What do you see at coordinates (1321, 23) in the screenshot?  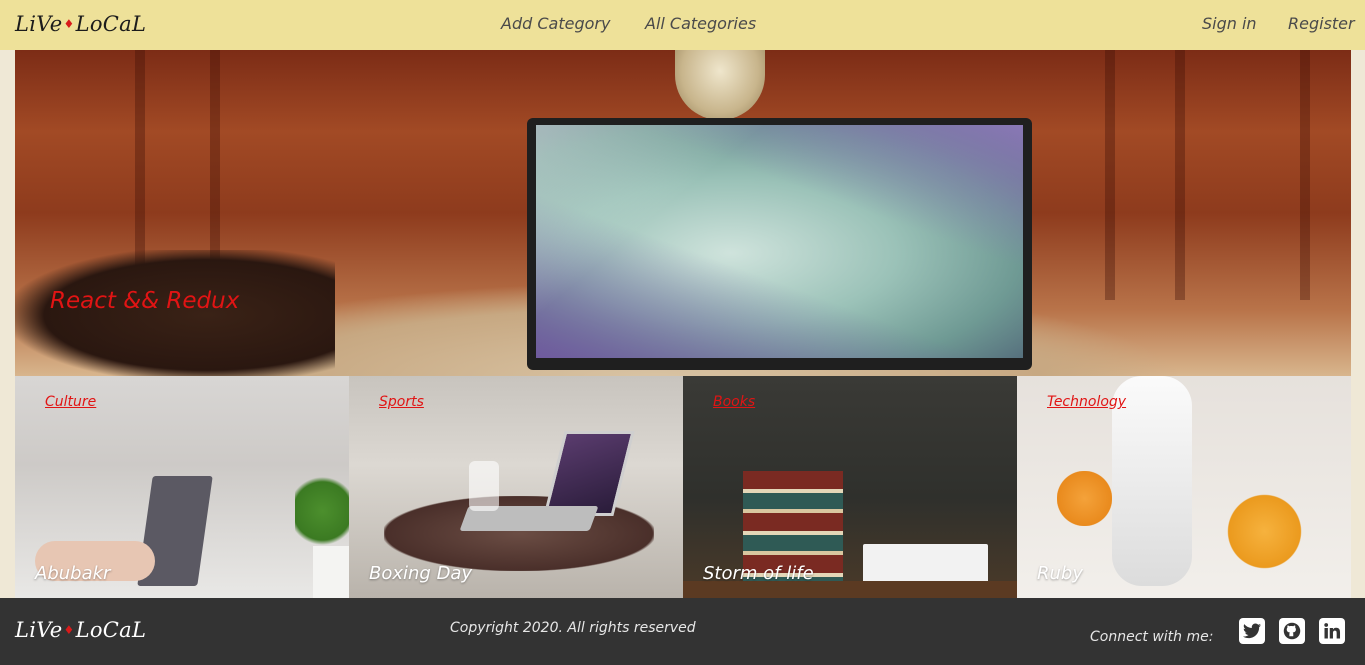 I see `register-link: Register` at bounding box center [1321, 23].